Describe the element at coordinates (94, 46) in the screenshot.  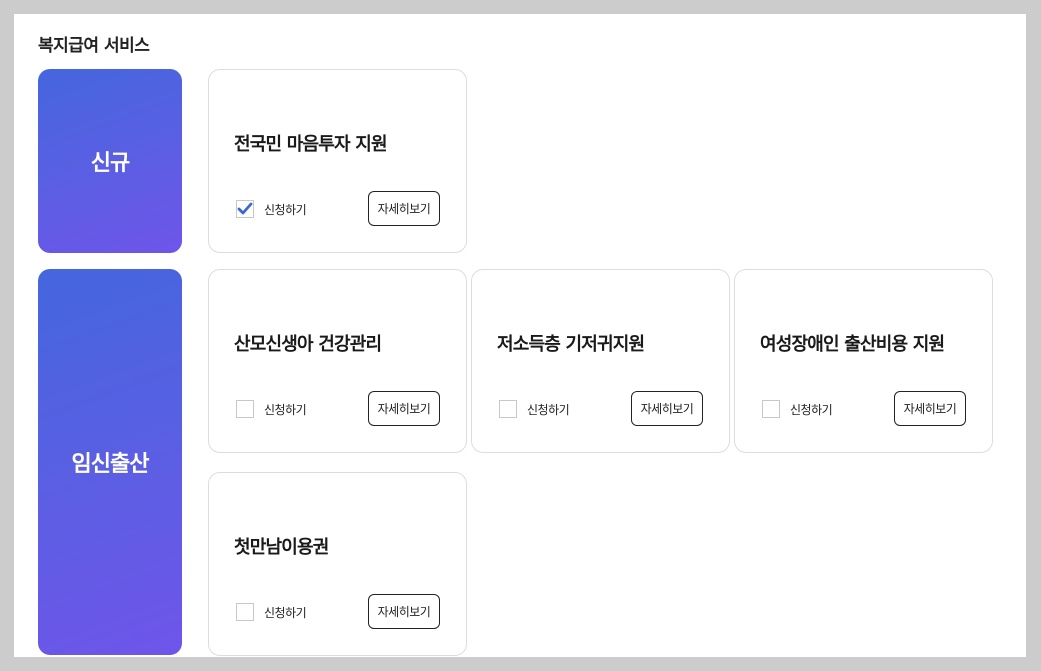
I see `page-title: 복지급여 서비스` at that location.